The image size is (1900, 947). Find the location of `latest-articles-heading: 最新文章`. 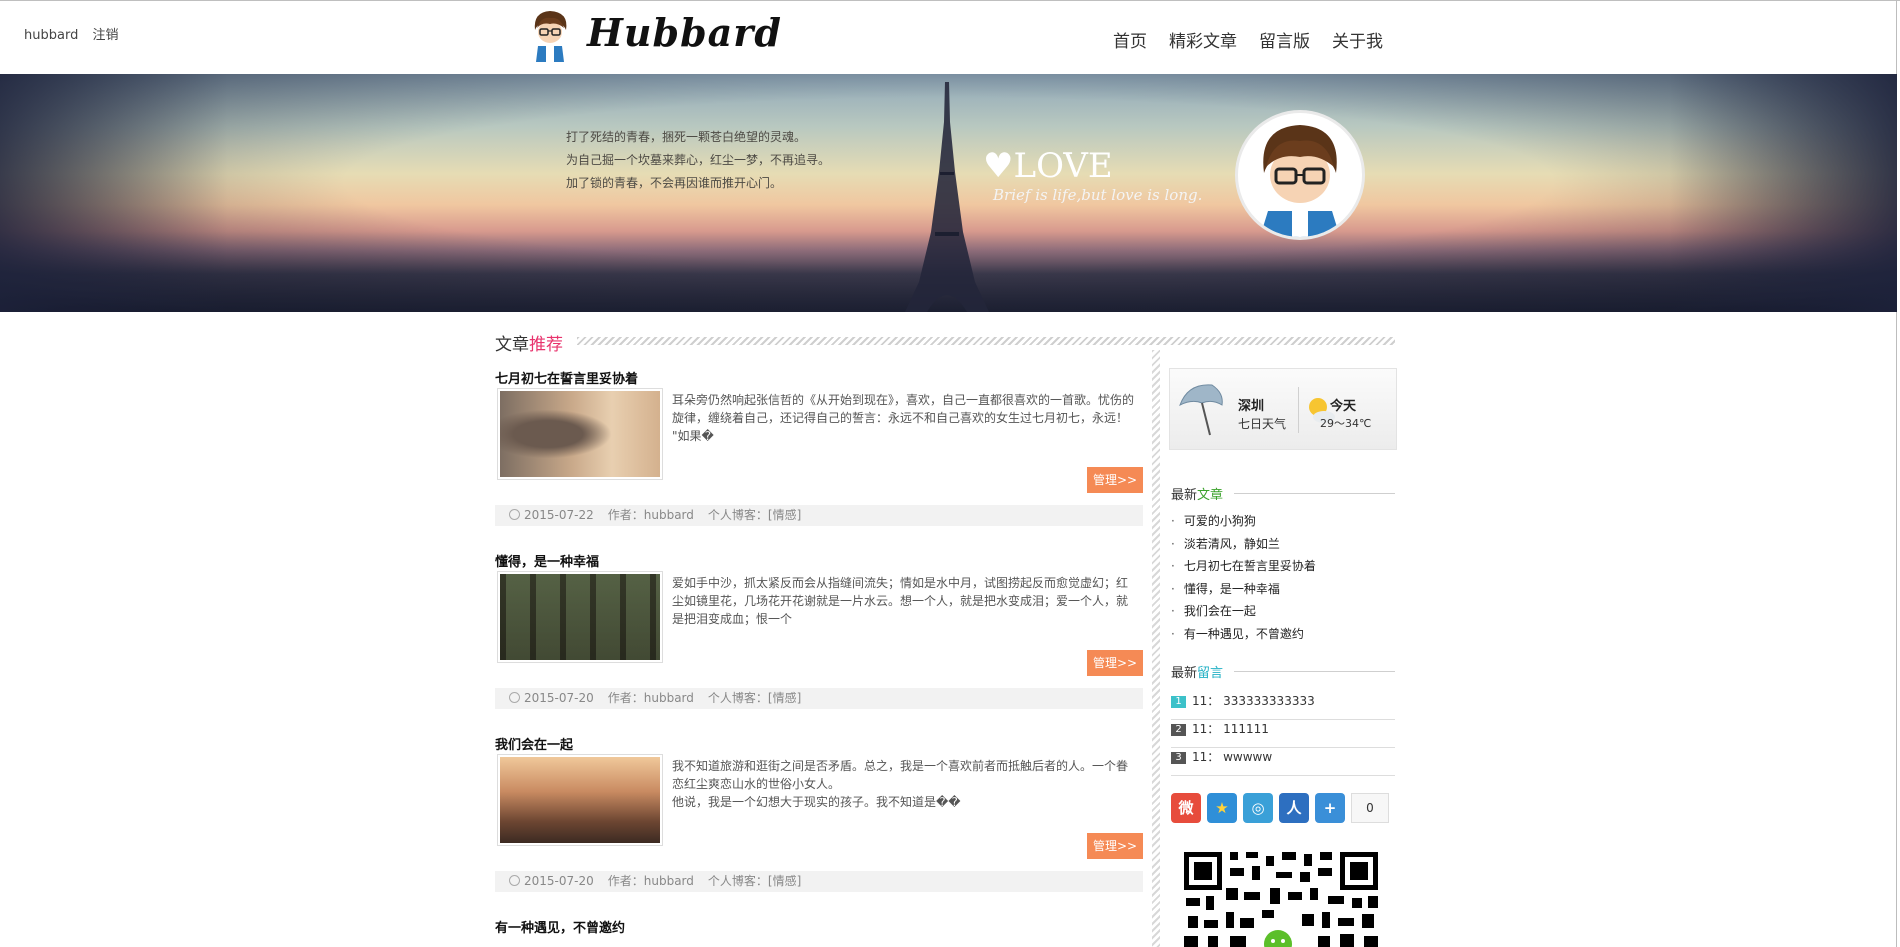

latest-articles-heading: 最新文章 is located at coordinates (1197, 493).